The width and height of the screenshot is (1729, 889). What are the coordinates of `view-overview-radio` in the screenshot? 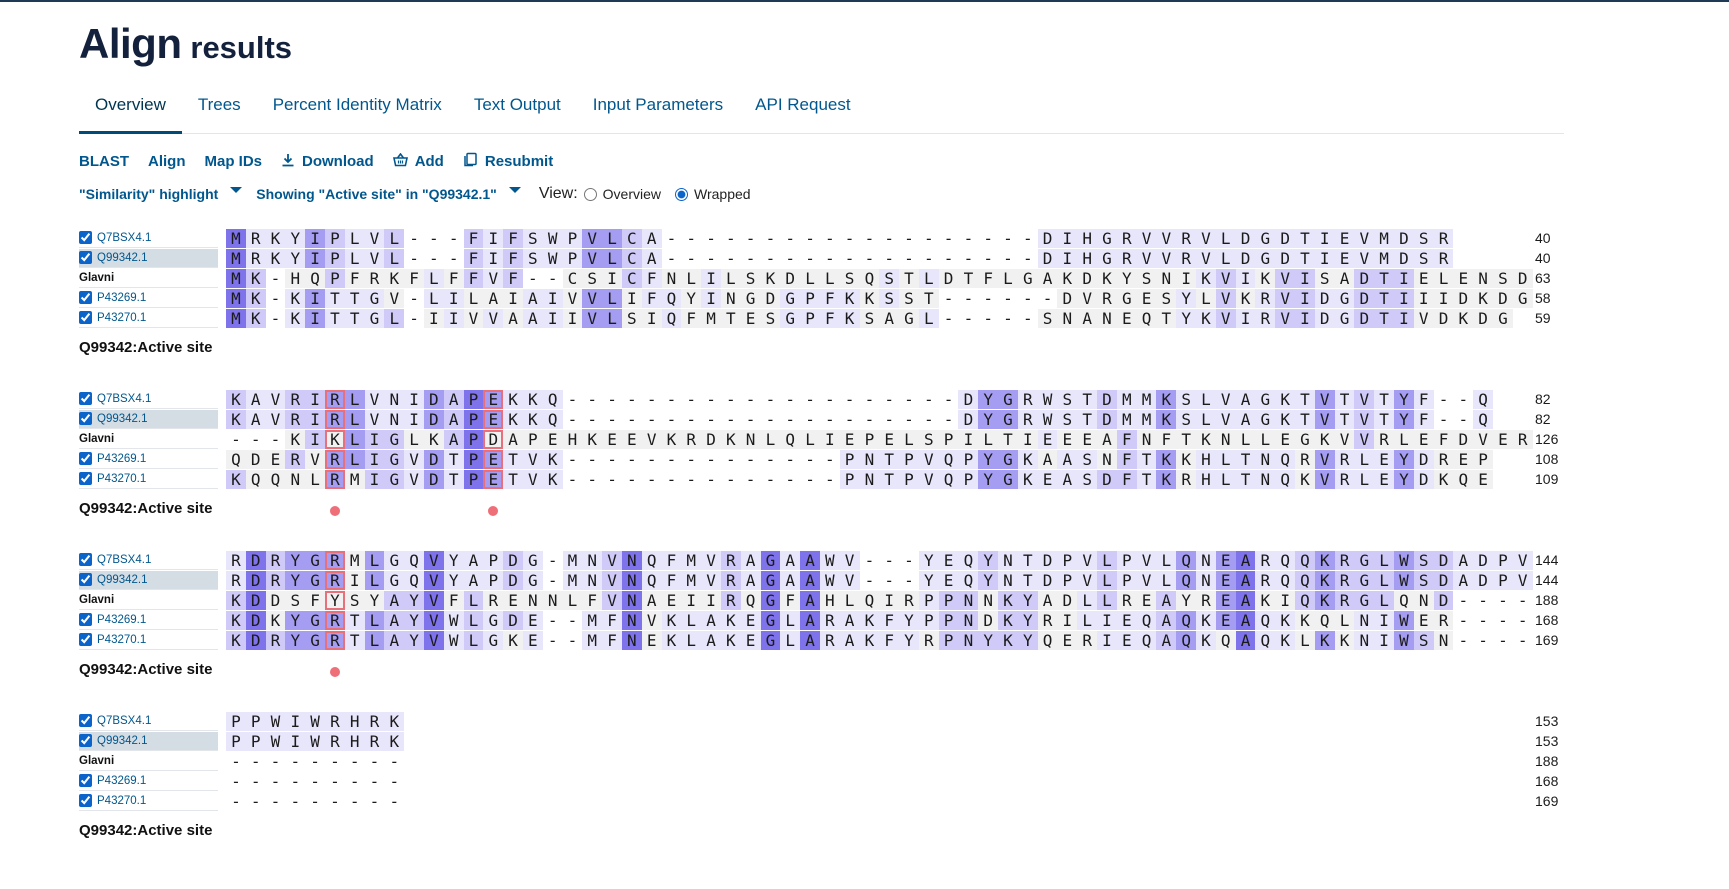 It's located at (590, 194).